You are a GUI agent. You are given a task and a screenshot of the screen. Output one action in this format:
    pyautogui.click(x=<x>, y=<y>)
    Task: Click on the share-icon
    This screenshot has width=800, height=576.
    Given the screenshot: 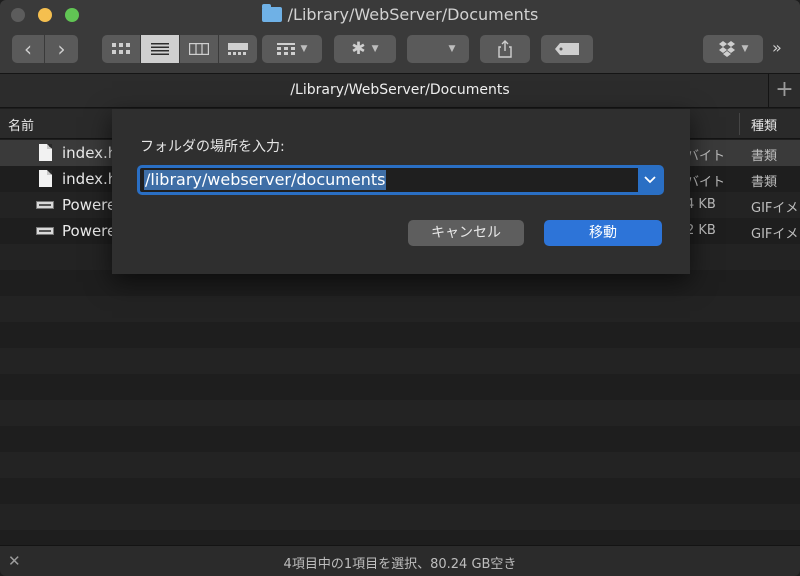 What is the action you would take?
    pyautogui.click(x=505, y=49)
    